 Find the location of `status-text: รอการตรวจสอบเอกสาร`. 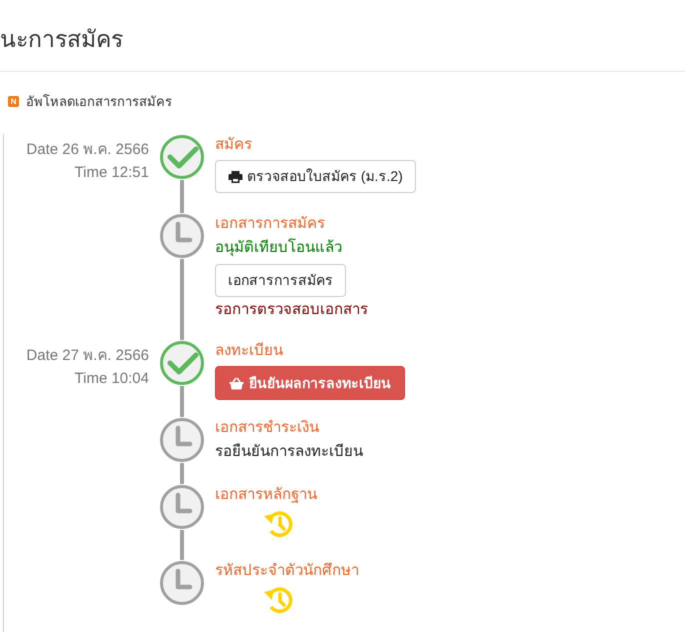

status-text: รอการตรวจสอบเอกสาร is located at coordinates (291, 310).